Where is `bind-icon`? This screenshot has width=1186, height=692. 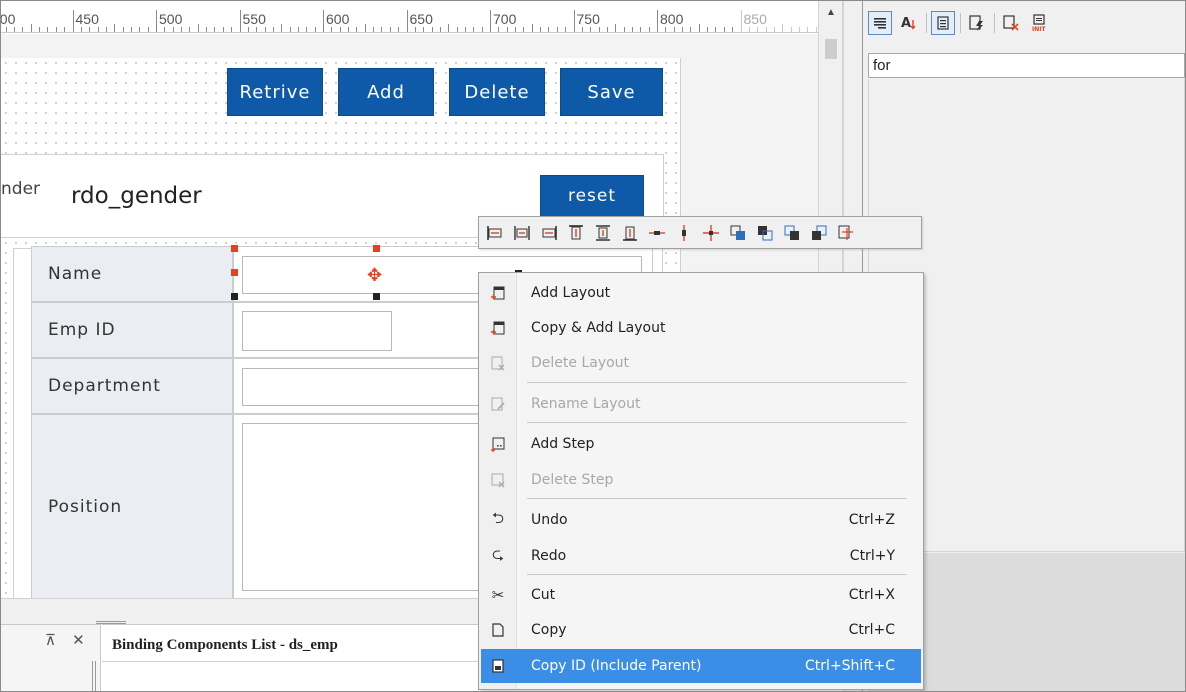
bind-icon is located at coordinates (1011, 23).